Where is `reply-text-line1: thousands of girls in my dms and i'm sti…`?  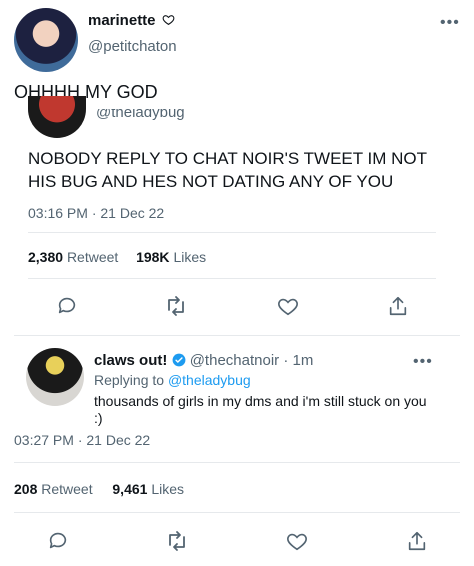 reply-text-line1: thousands of girls in my dms and i'm sti… is located at coordinates (260, 401).